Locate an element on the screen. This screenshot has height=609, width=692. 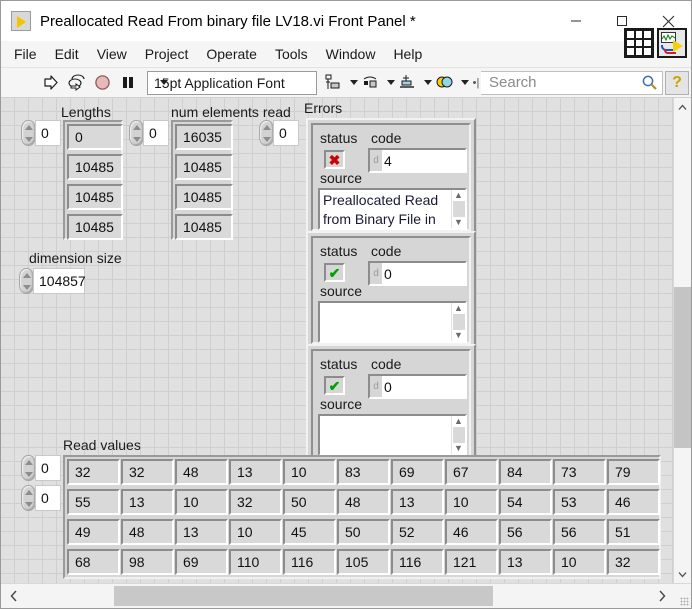
read-values-cell-3-1: 98 is located at coordinates (147, 562).